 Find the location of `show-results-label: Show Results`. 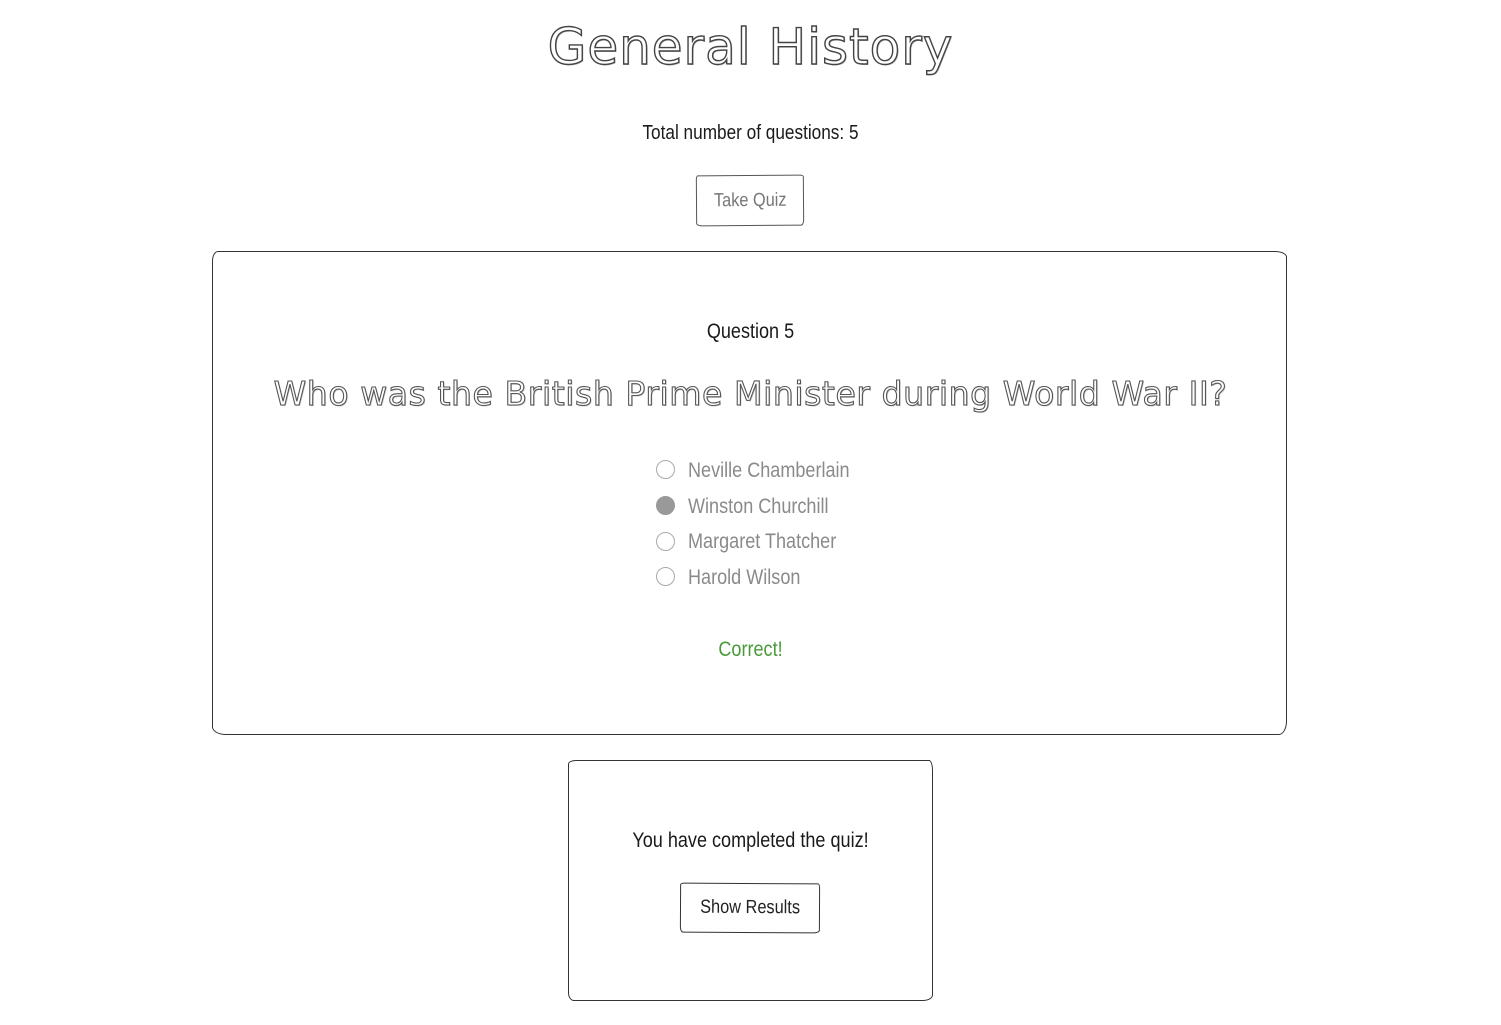

show-results-label: Show Results is located at coordinates (750, 907).